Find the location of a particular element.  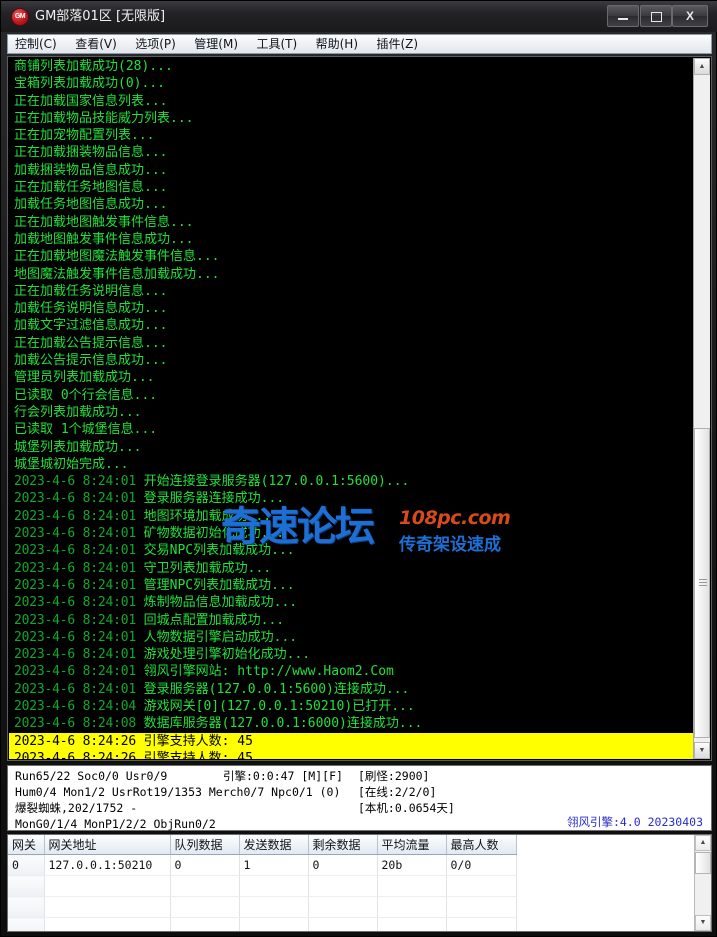

cell-max-users: 0/0 is located at coordinates (481, 865).